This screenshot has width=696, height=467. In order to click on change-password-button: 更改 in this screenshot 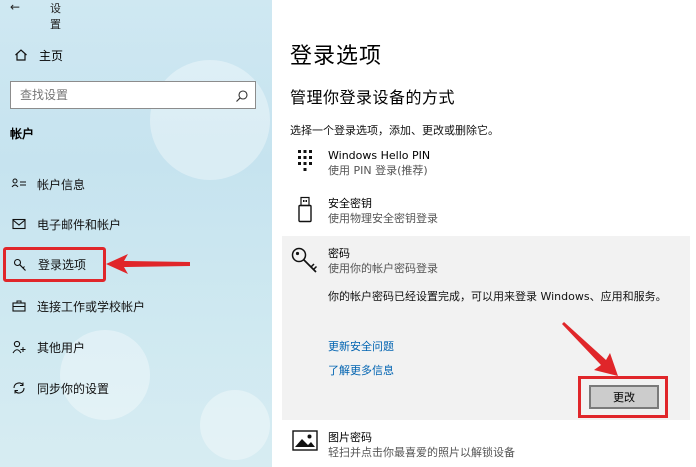, I will do `click(624, 397)`.